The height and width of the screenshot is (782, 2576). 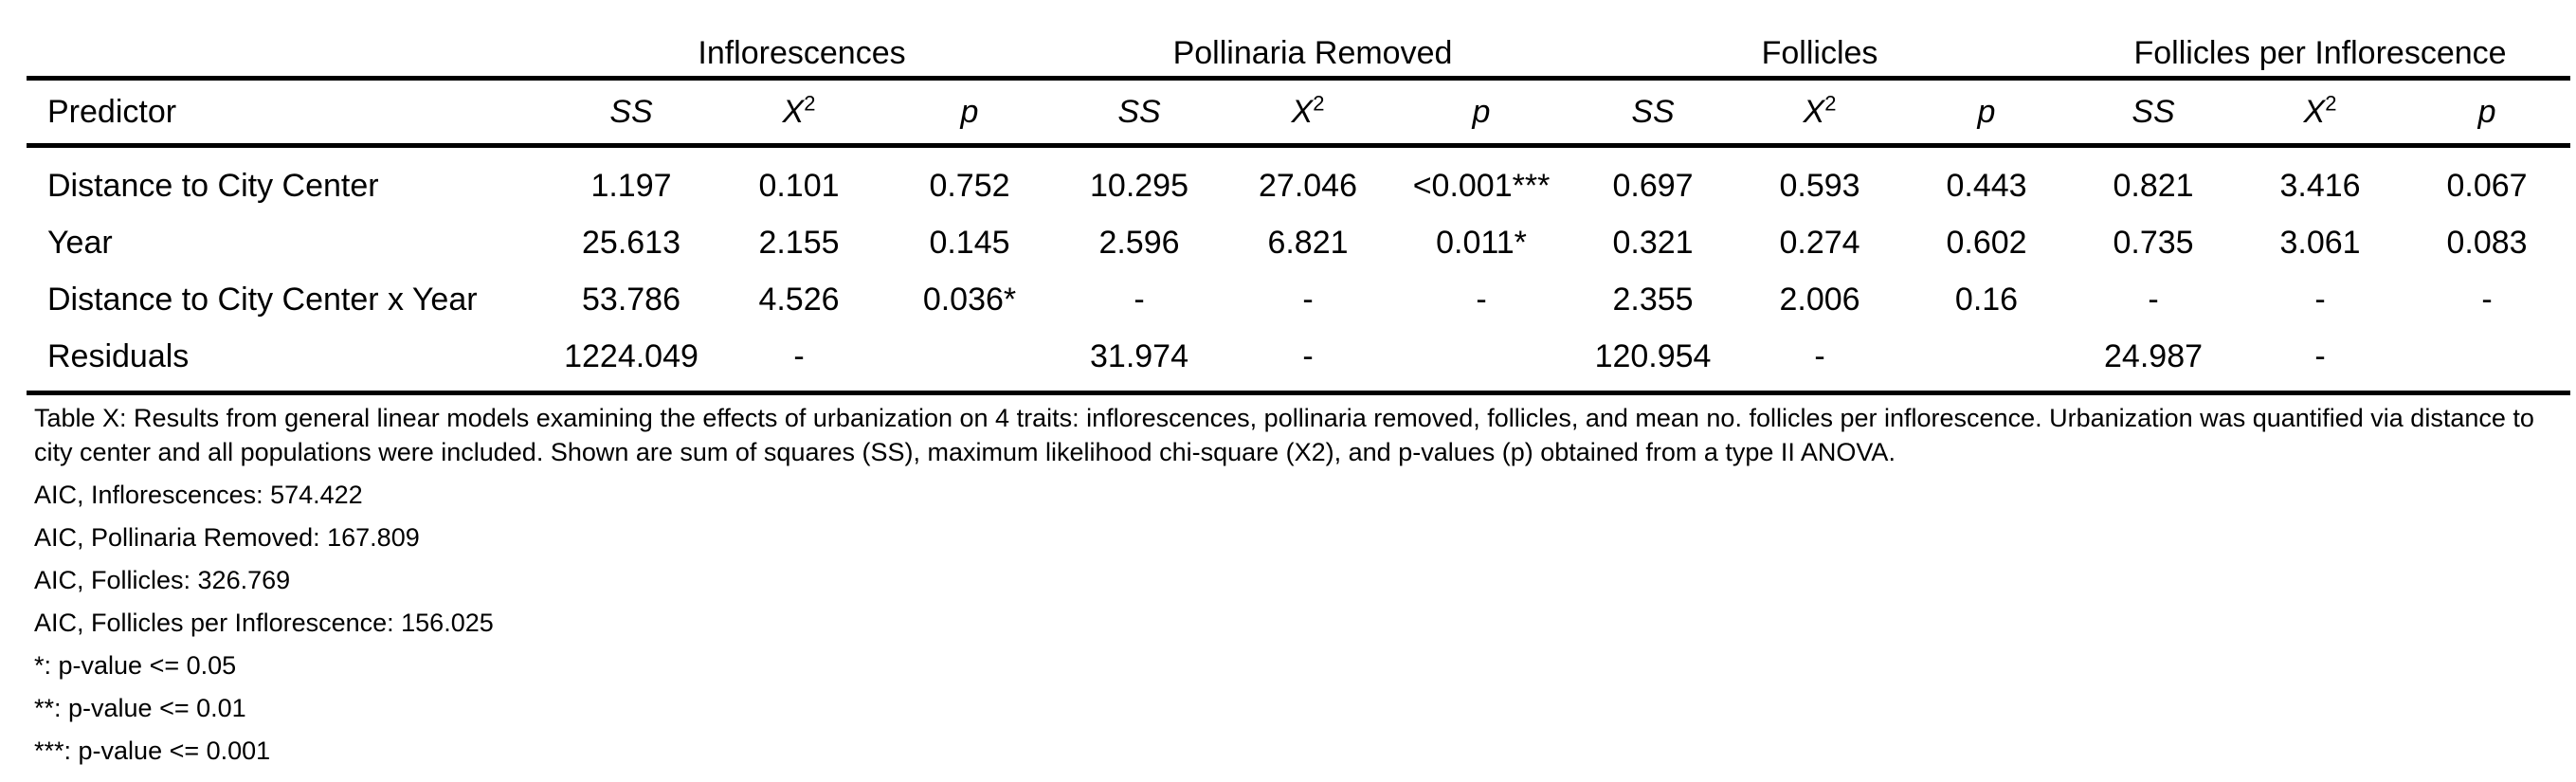 I want to click on table-cell: 0.443, so click(x=1986, y=185).